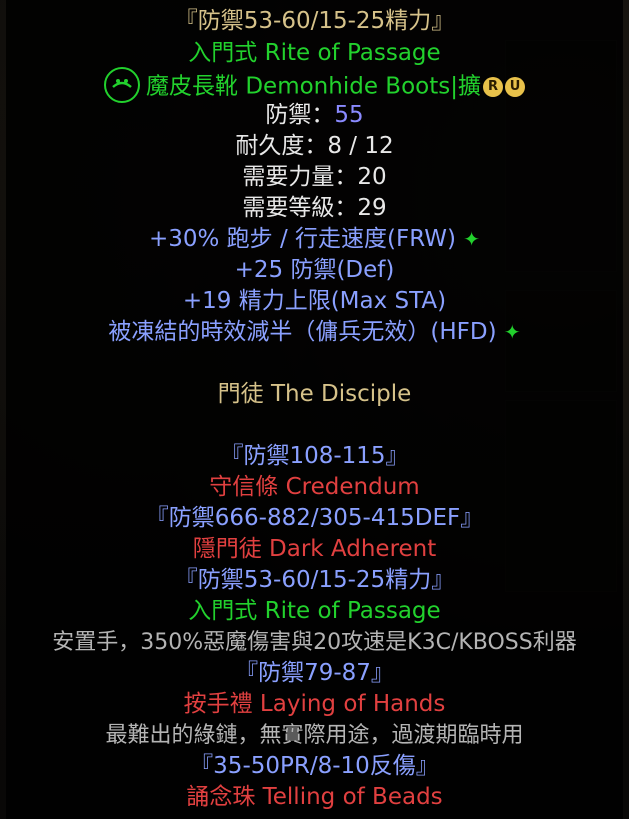  What do you see at coordinates (314, 301) in the screenshot?
I see `affix-line: +19 精力上限(Max STA)` at bounding box center [314, 301].